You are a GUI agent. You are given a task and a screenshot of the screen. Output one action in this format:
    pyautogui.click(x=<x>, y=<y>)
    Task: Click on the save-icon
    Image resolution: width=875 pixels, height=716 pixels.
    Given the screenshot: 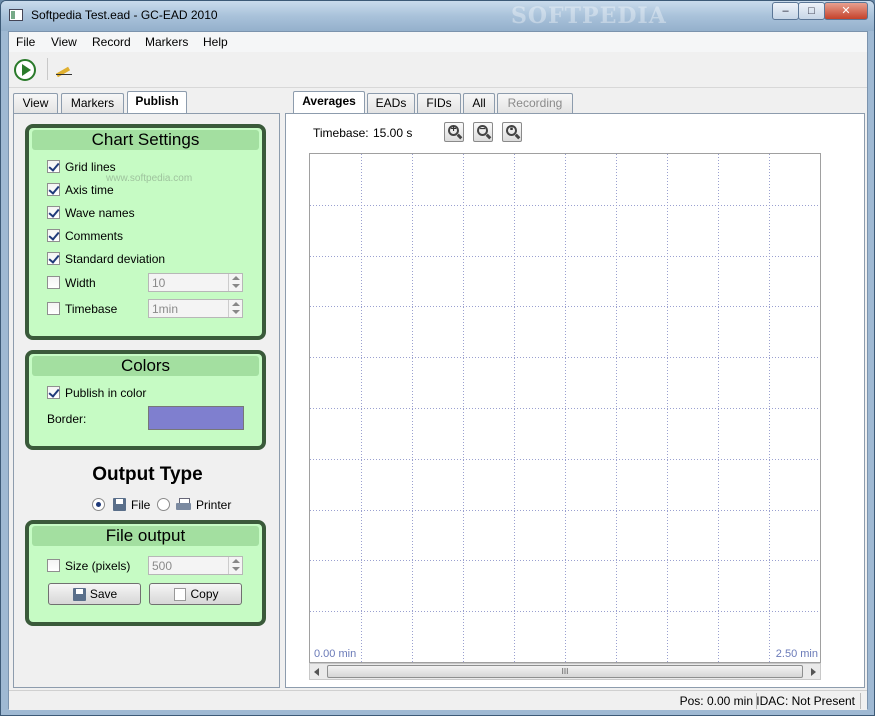 What is the action you would take?
    pyautogui.click(x=79, y=594)
    